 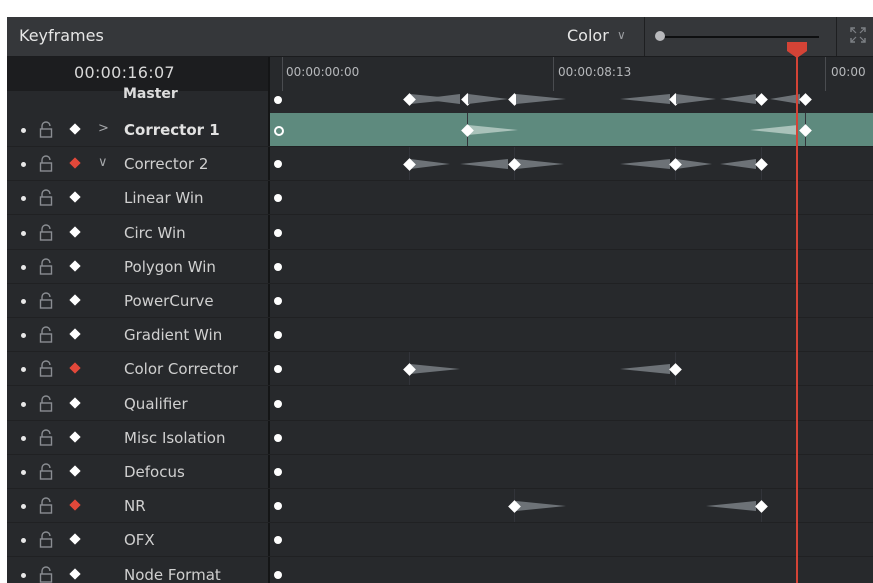 What do you see at coordinates (644, 36) in the screenshot?
I see `header-divider` at bounding box center [644, 36].